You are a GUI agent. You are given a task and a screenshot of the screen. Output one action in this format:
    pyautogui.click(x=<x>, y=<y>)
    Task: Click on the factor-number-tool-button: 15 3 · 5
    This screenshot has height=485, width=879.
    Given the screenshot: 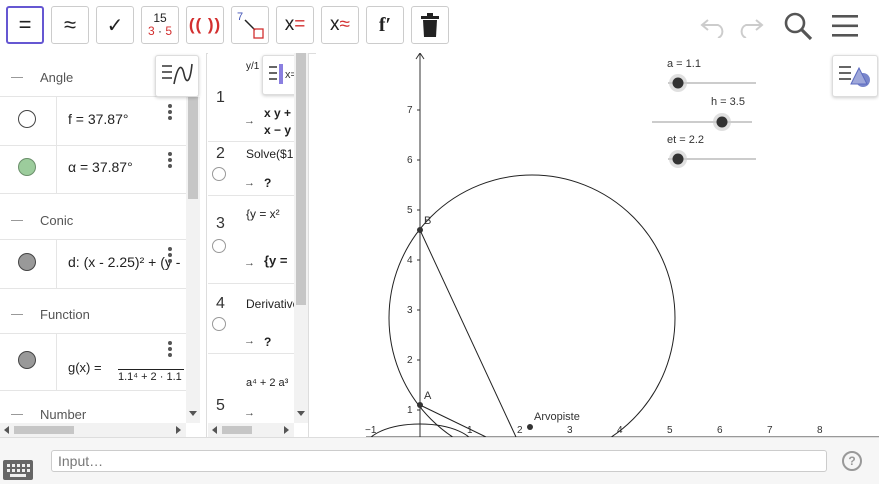 What is the action you would take?
    pyautogui.click(x=160, y=25)
    